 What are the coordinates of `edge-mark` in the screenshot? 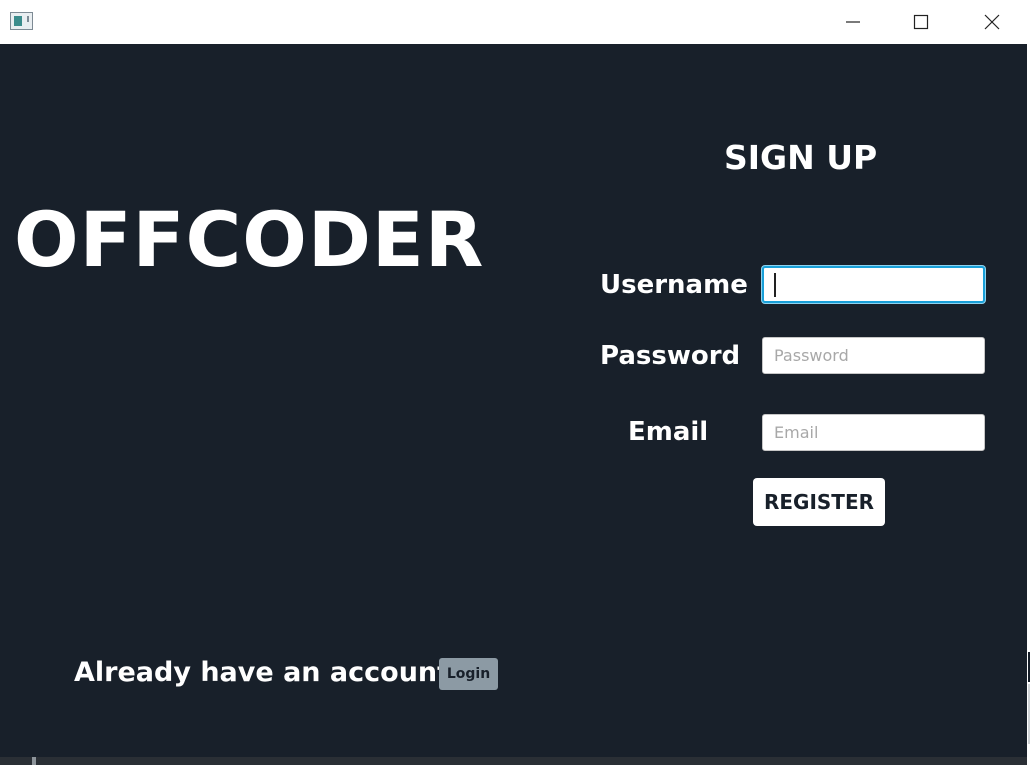 It's located at (34, 761).